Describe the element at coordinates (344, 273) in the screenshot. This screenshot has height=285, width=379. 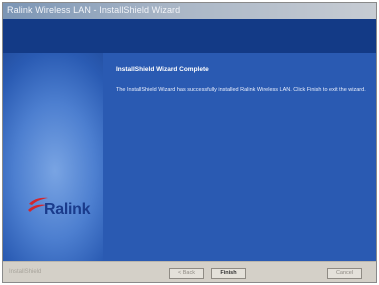
I see `cancel-button: Cancel` at that location.